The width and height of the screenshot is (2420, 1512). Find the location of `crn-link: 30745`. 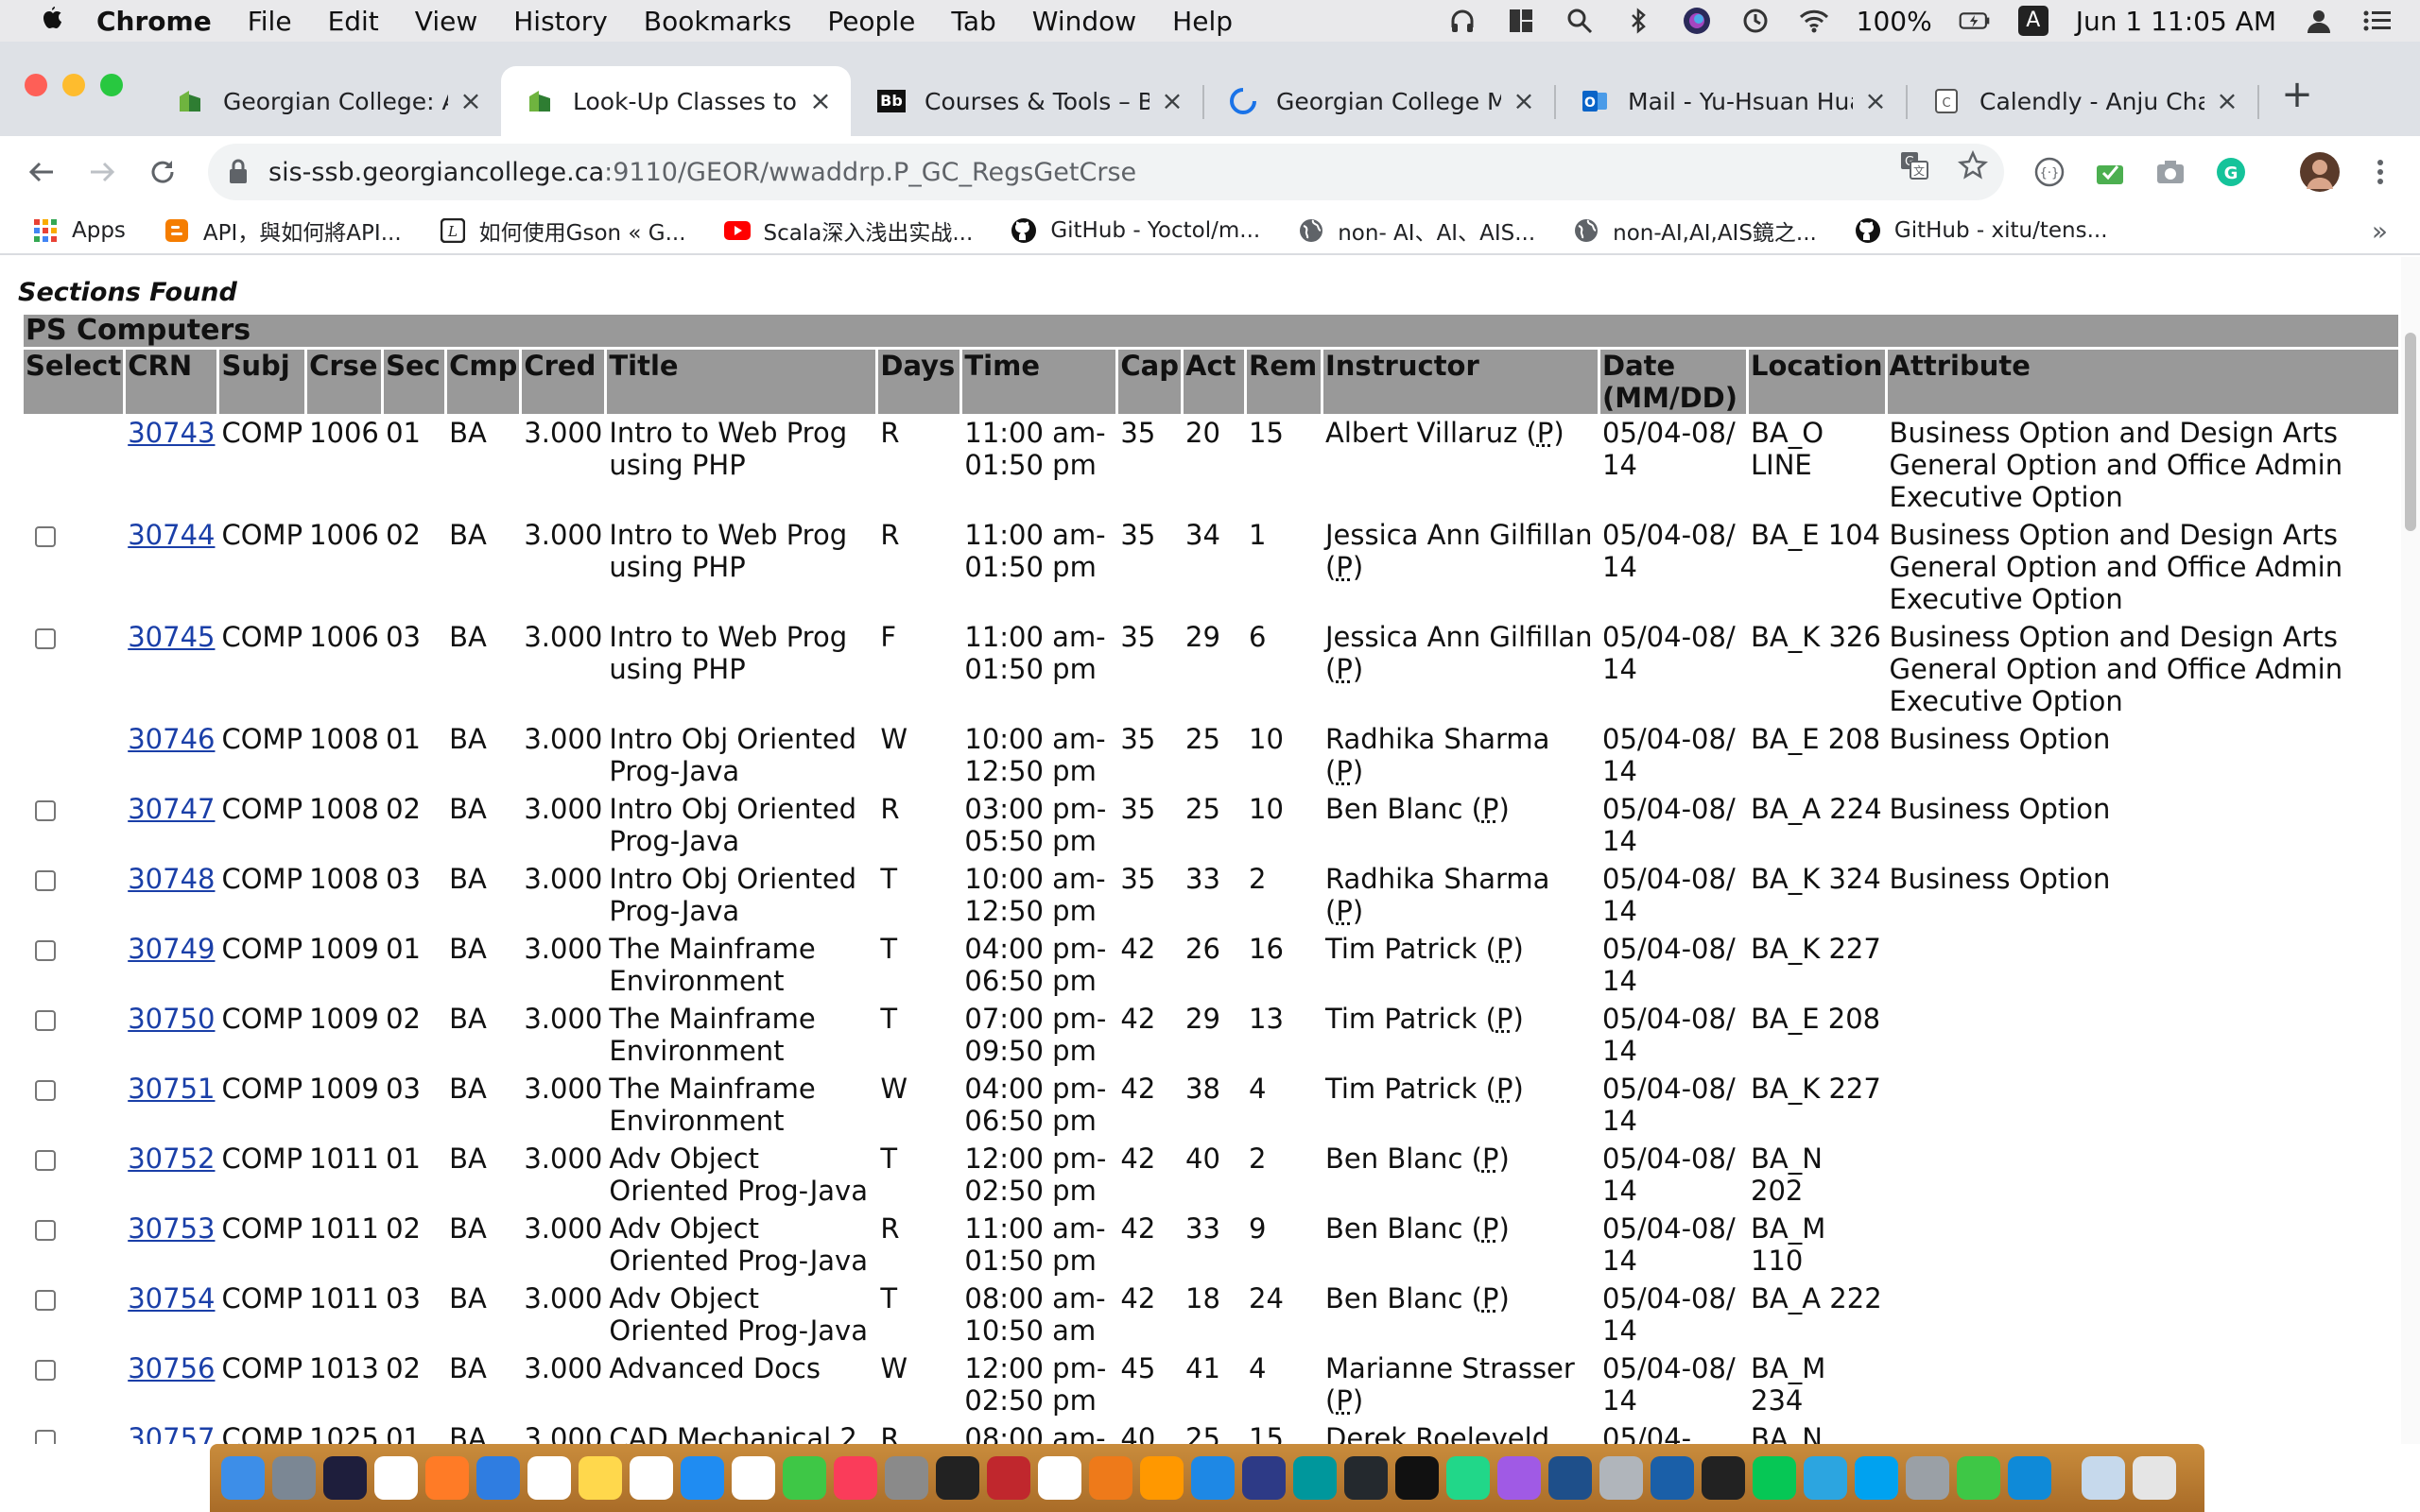

crn-link: 30745 is located at coordinates (171, 637).